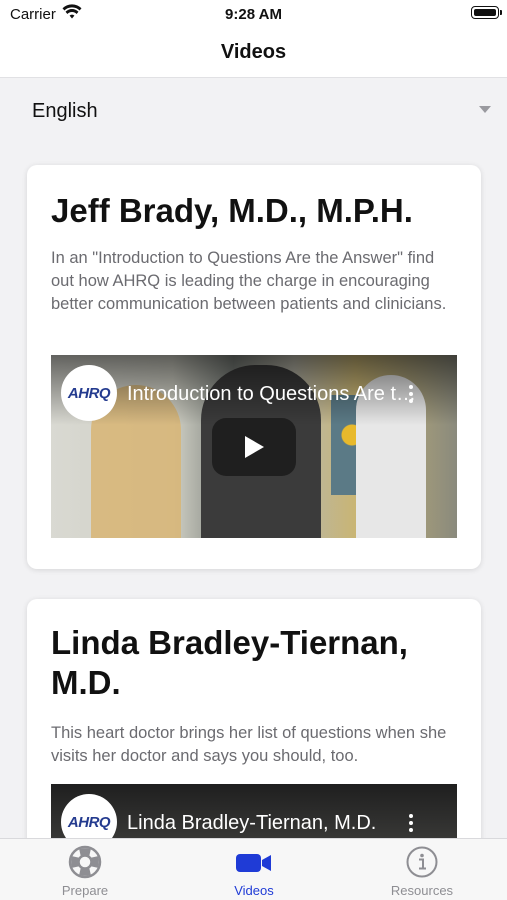  Describe the element at coordinates (232, 210) in the screenshot. I see `speaker-name: Jeff Brady, M.D., M.P.H.` at that location.